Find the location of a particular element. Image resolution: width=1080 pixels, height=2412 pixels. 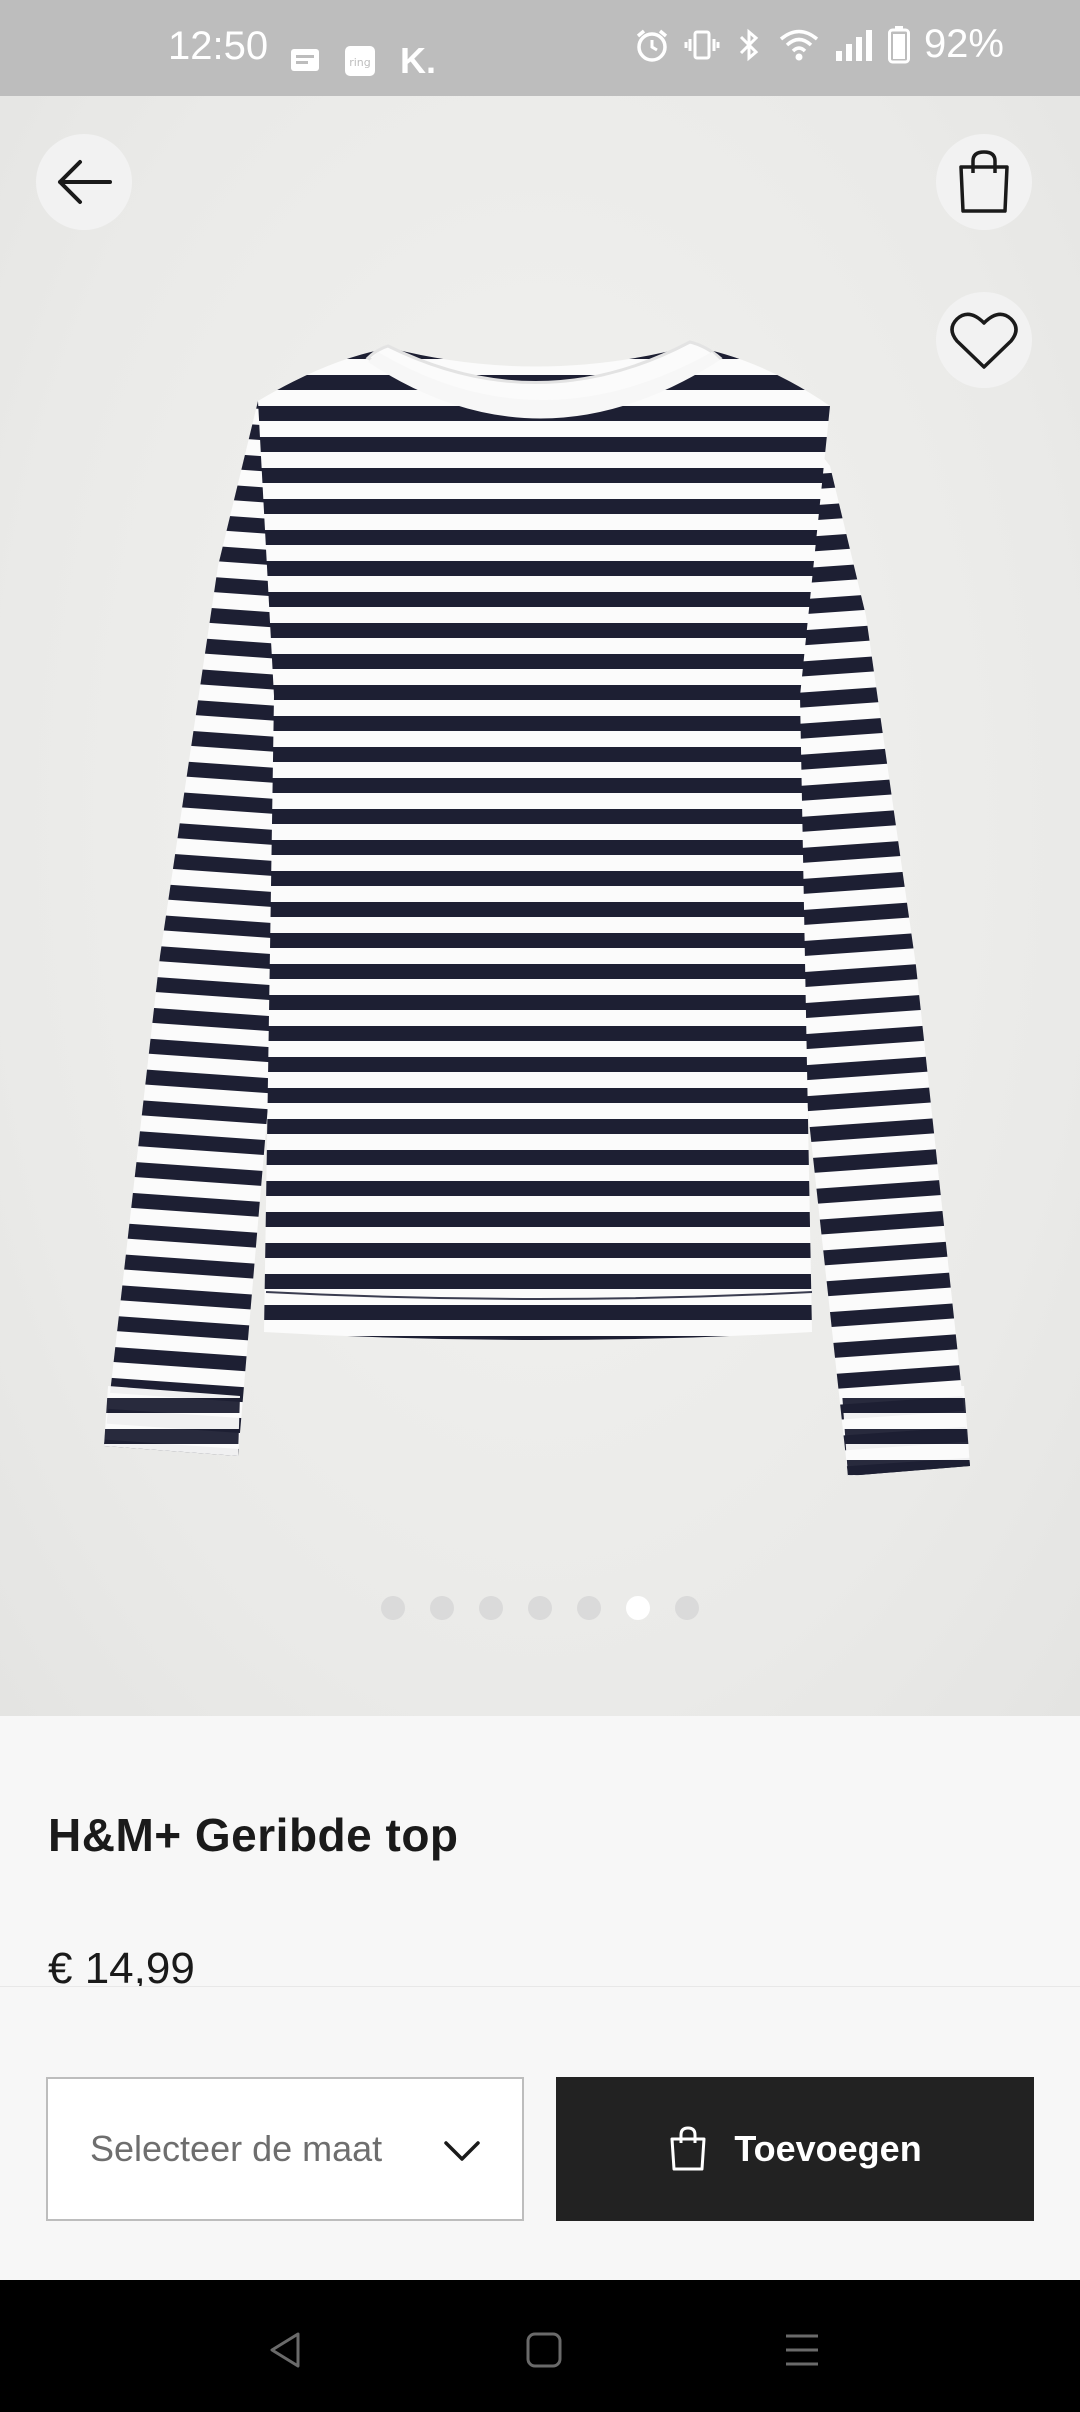

nav-recents-button is located at coordinates (802, 2350).